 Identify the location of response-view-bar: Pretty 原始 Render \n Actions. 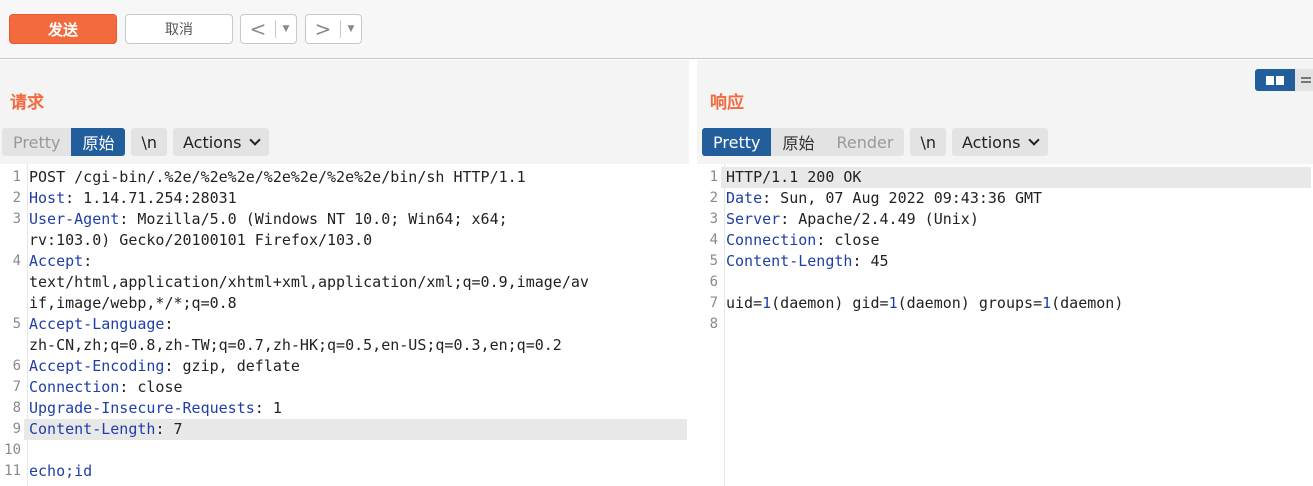
(878, 142).